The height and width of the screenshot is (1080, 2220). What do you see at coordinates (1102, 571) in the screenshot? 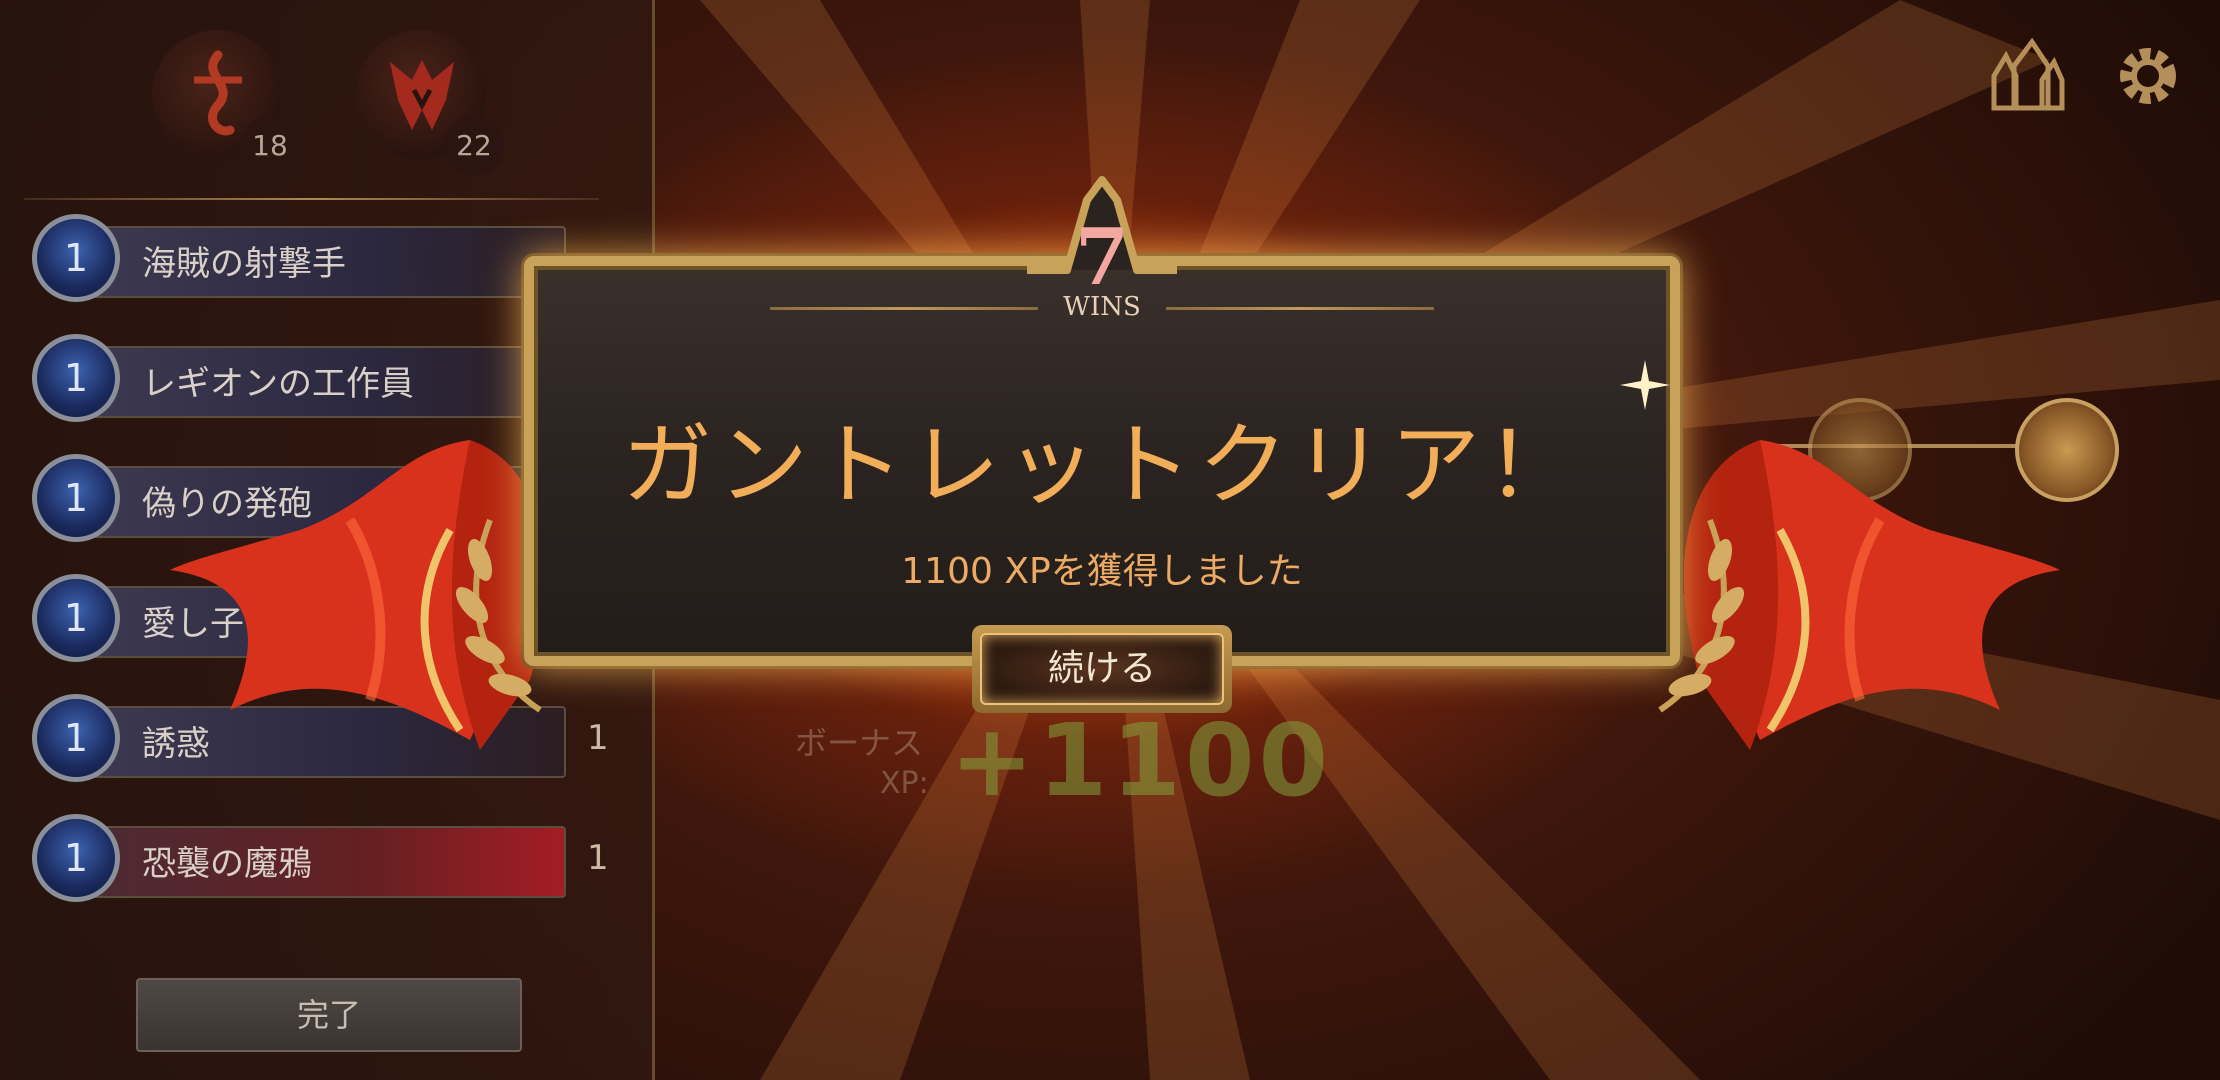
I see `xp-earned-text: 1100 XPを獲得しました` at bounding box center [1102, 571].